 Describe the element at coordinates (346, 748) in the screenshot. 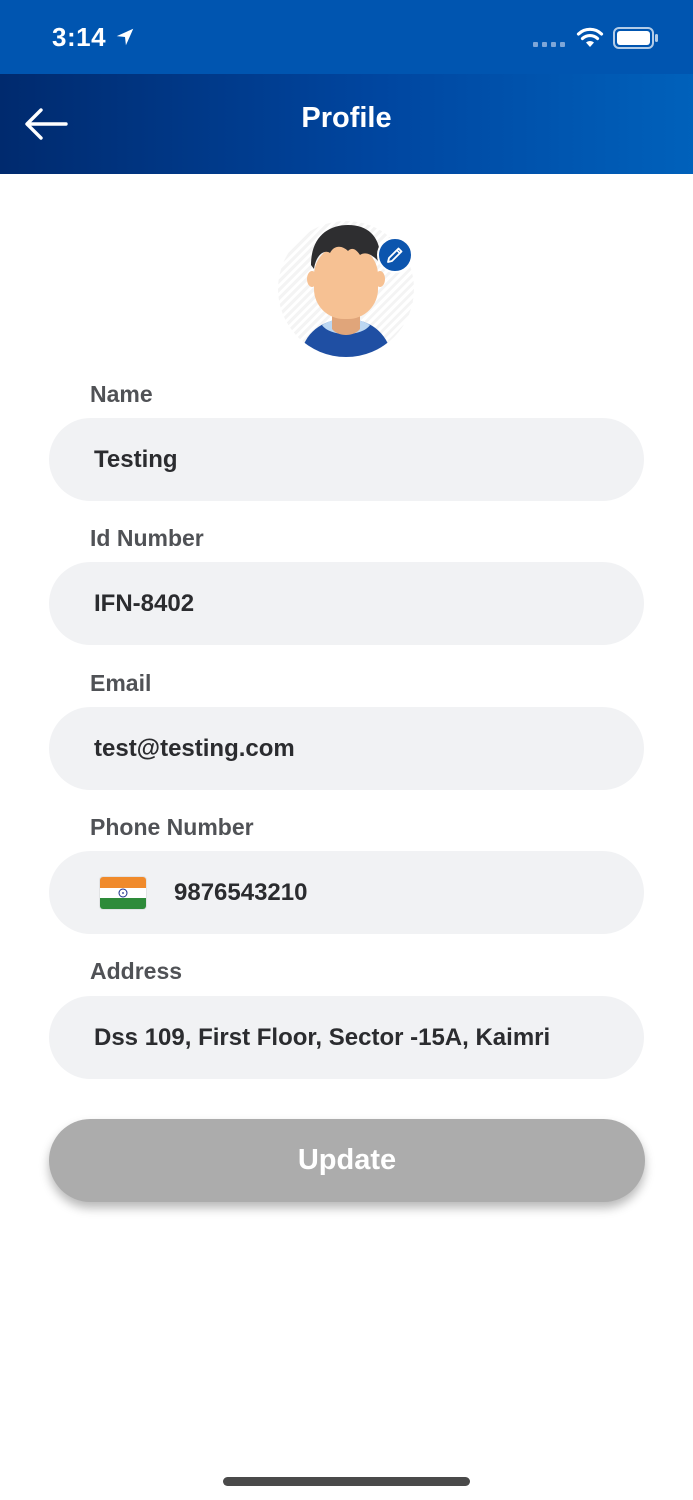

I see `email-field: test@testing.com` at that location.